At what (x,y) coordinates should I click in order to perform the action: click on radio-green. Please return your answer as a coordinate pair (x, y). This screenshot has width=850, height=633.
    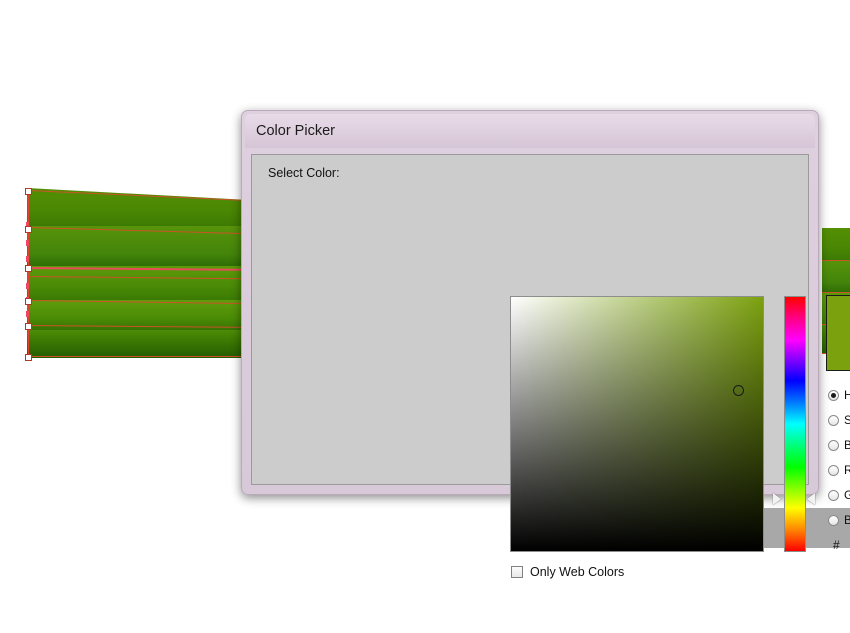
    Looking at the image, I should click on (833, 495).